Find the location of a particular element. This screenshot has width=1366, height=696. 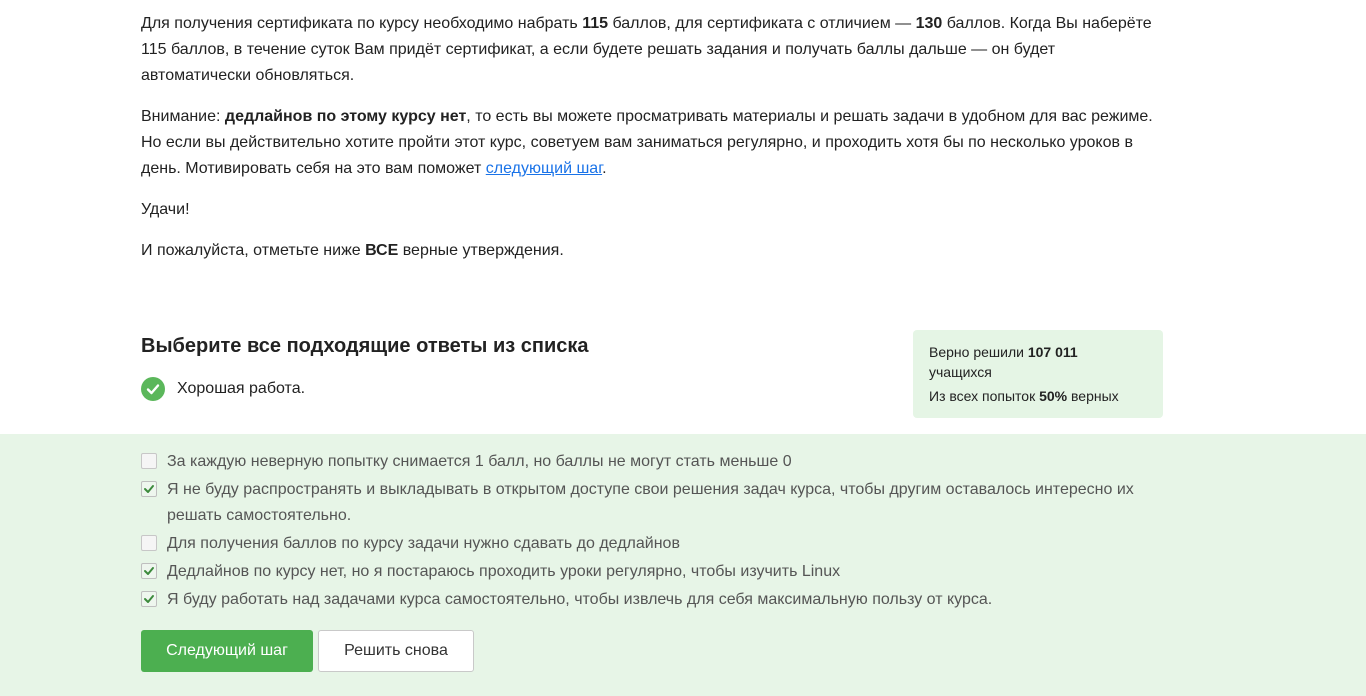

text: верные утверждения. is located at coordinates (481, 250).